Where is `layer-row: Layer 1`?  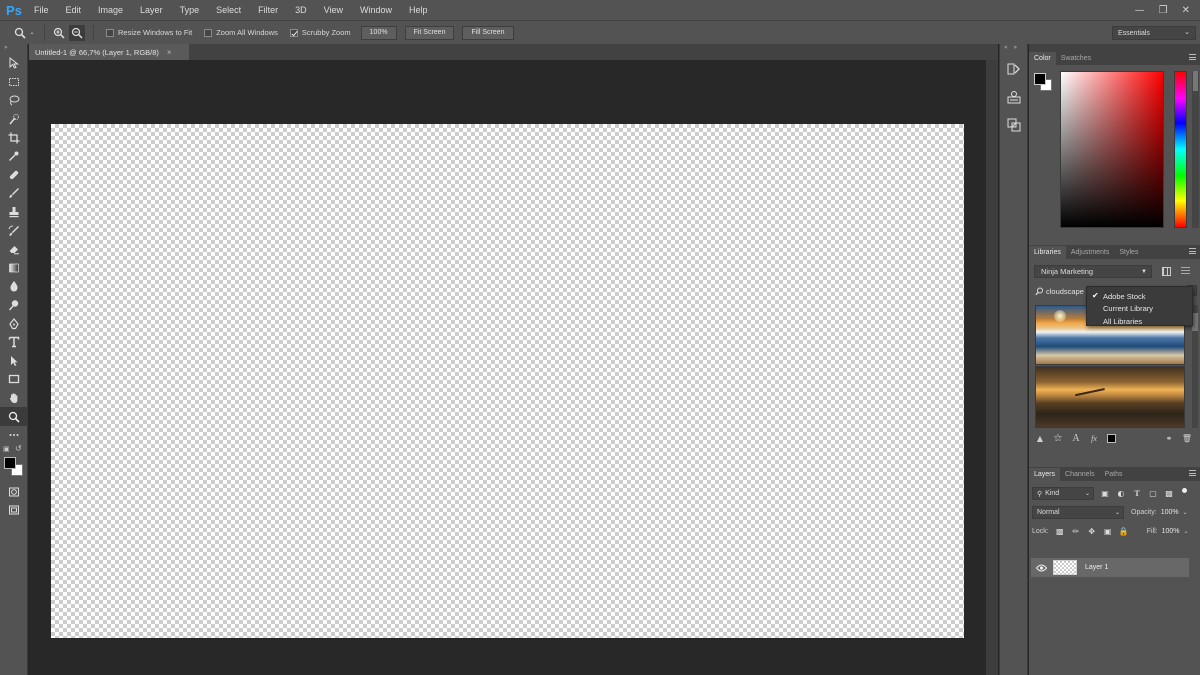
layer-row: Layer 1 is located at coordinates (1110, 567).